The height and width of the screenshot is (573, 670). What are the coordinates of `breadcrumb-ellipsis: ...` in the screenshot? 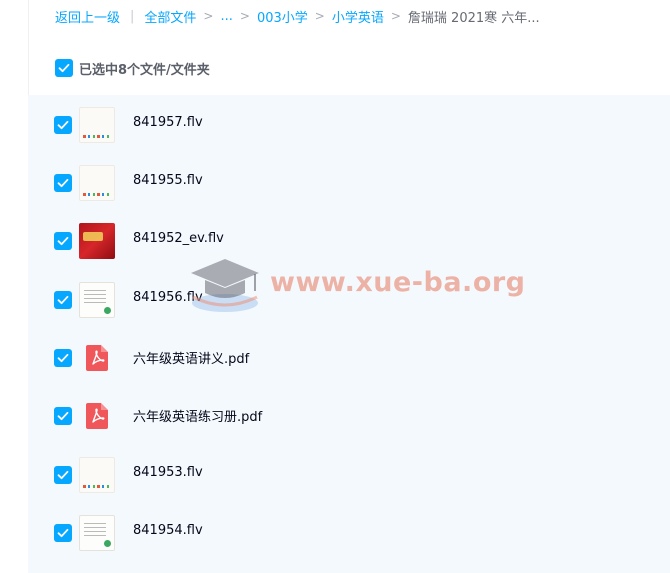 It's located at (226, 16).